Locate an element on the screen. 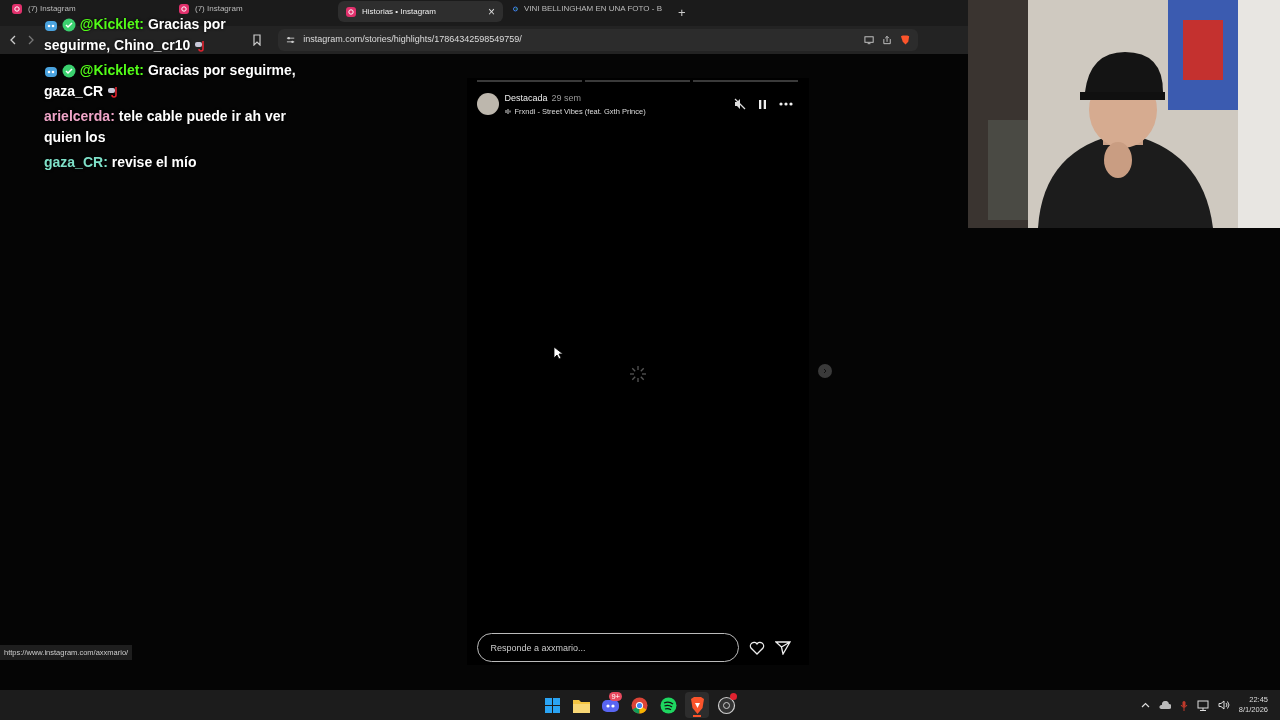 This screenshot has width=1280, height=720. cursor-icon is located at coordinates (558, 353).